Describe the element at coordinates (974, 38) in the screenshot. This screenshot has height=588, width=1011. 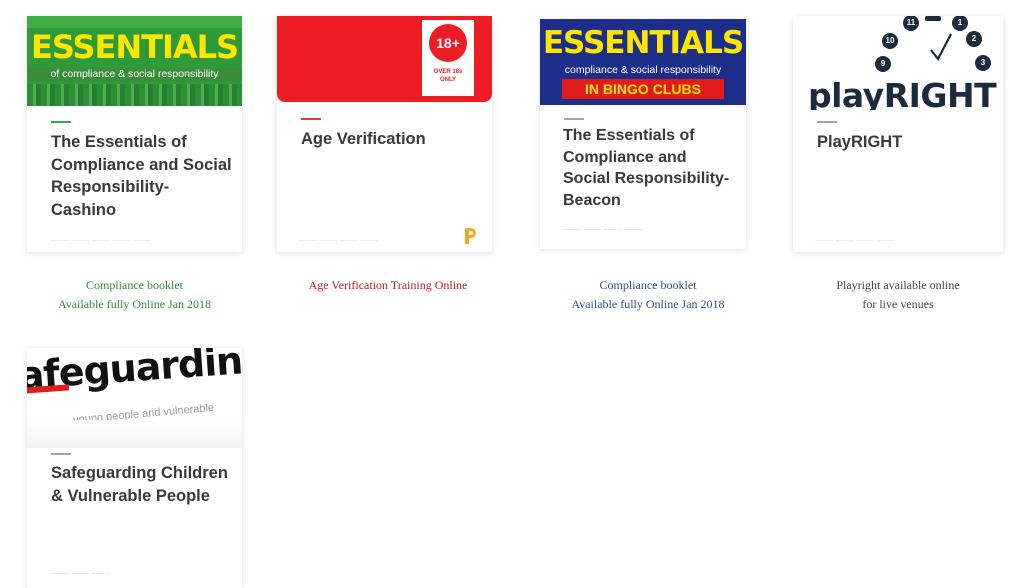
I see `clock-number-2: 2` at that location.